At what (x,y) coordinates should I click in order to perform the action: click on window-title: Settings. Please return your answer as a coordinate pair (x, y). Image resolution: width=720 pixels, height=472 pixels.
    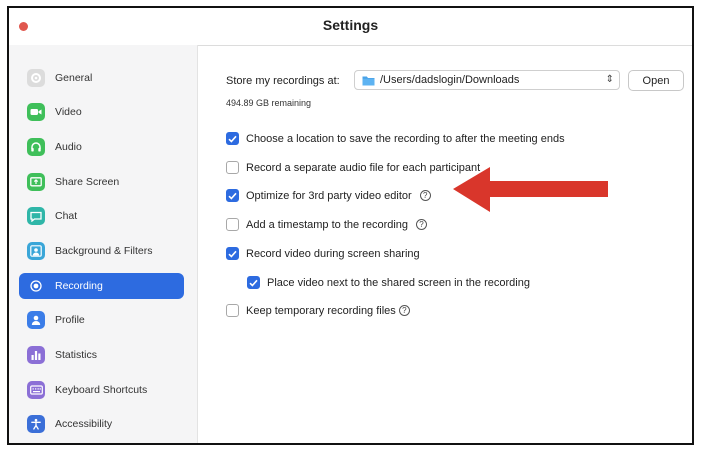
    Looking at the image, I should click on (350, 25).